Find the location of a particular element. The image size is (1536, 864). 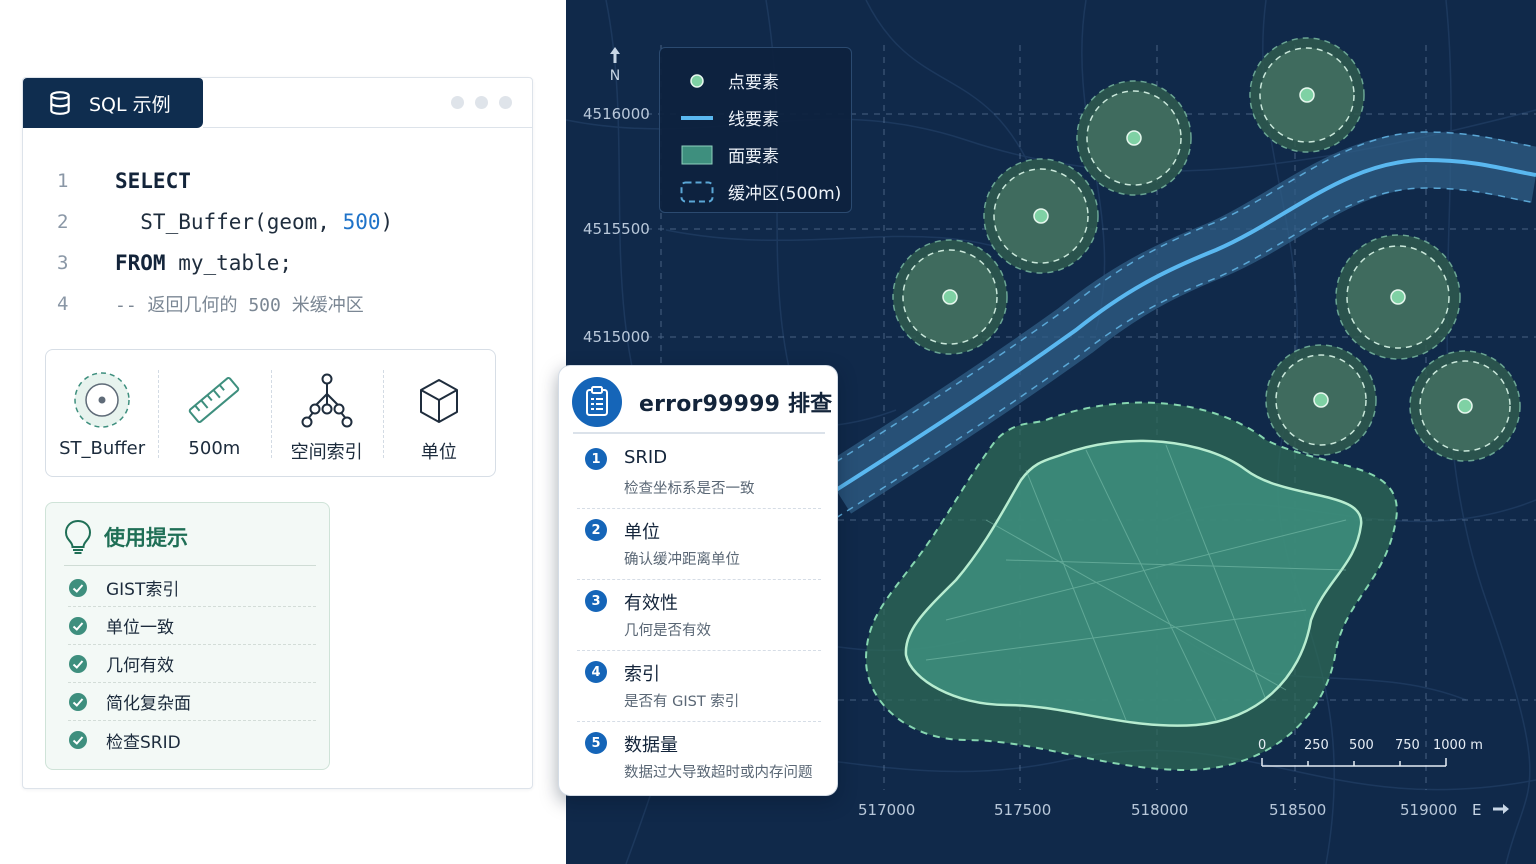

tip-item: 简化复杂面 is located at coordinates (192, 702).